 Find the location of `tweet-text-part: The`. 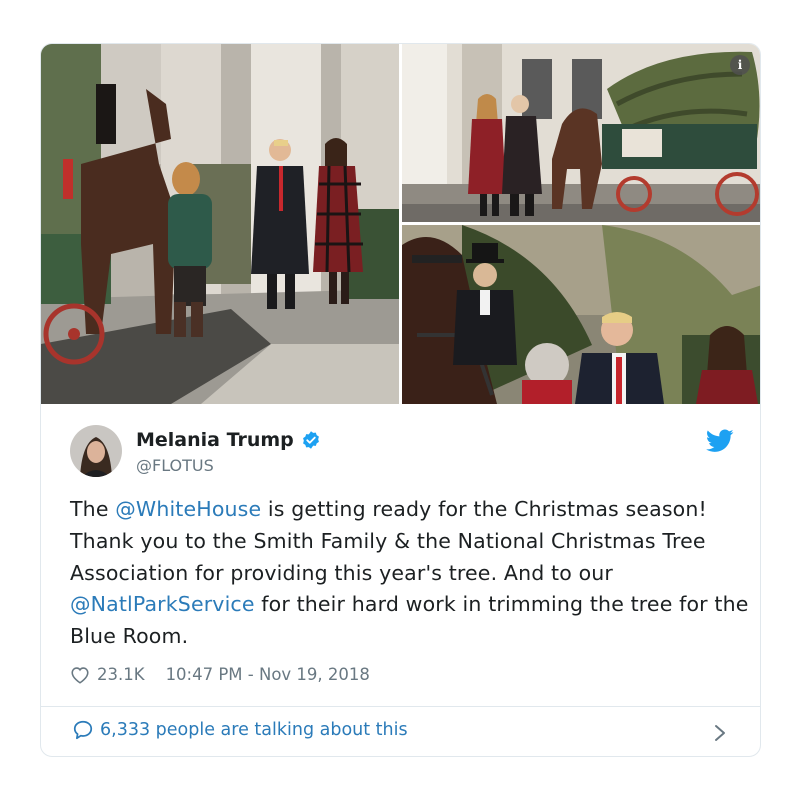

tweet-text-part: The is located at coordinates (93, 509).